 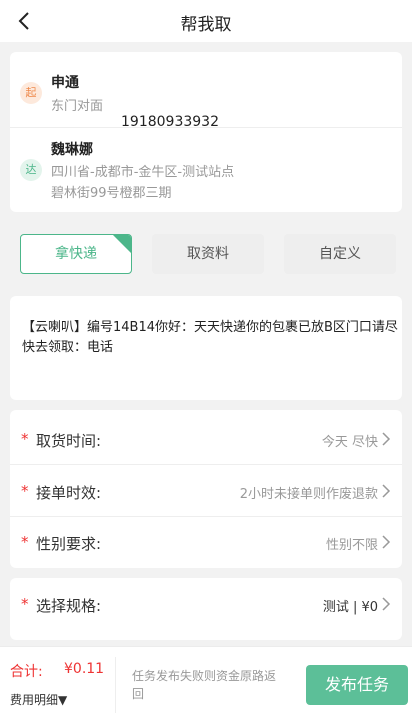 What do you see at coordinates (357, 685) in the screenshot?
I see `publish-task-button: 发布任务` at bounding box center [357, 685].